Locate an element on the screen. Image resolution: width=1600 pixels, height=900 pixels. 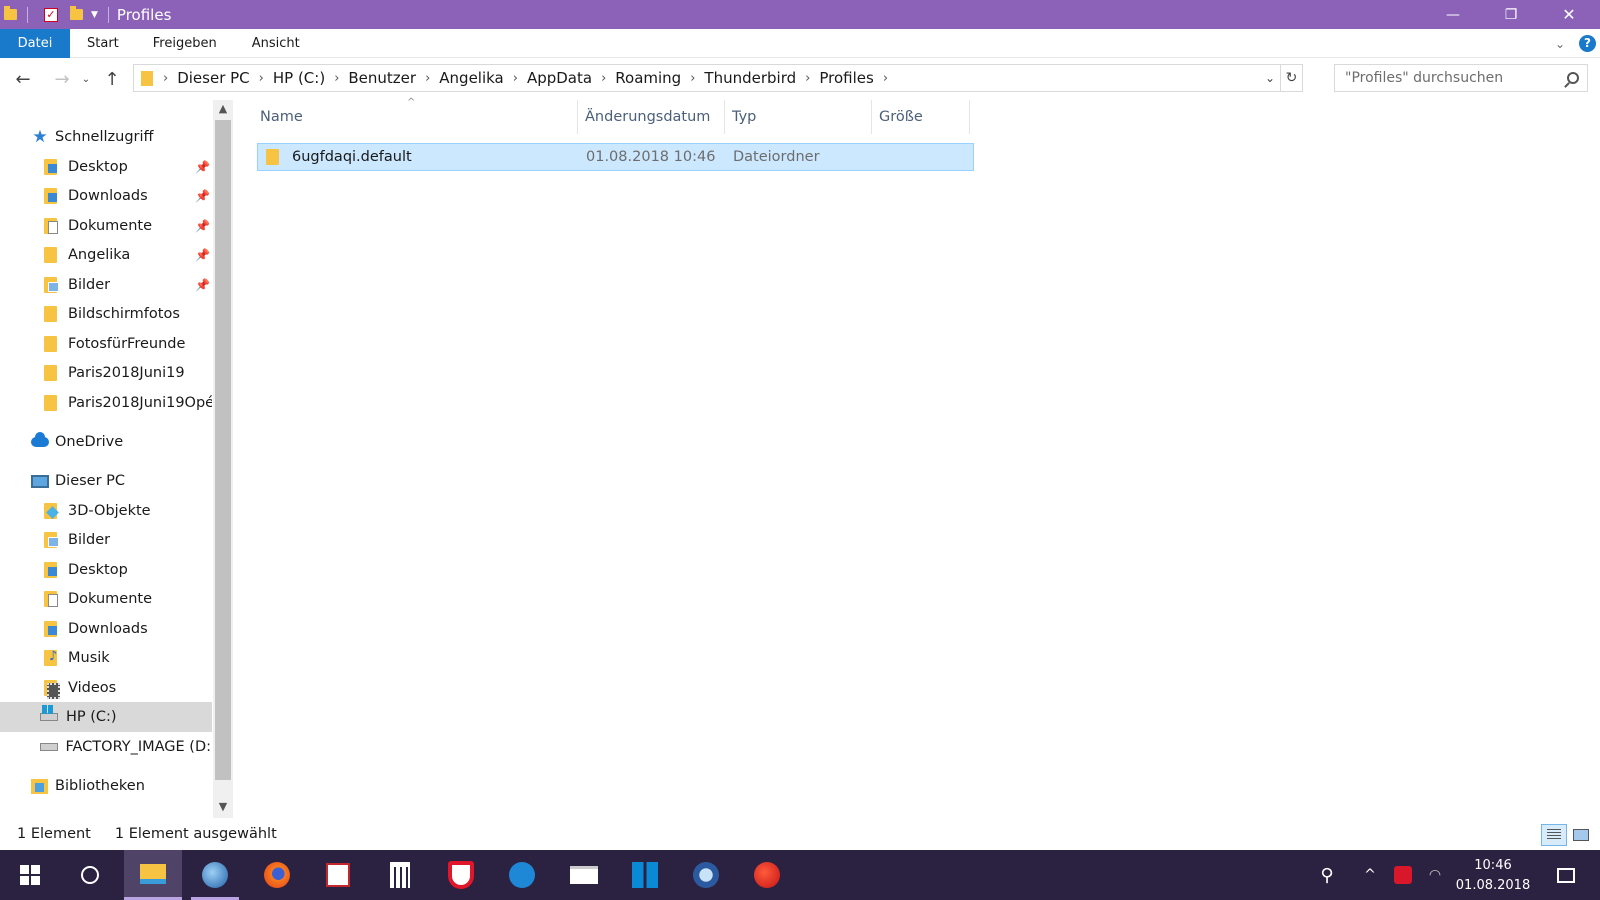
nav-label: HP (C:) is located at coordinates (91, 717).